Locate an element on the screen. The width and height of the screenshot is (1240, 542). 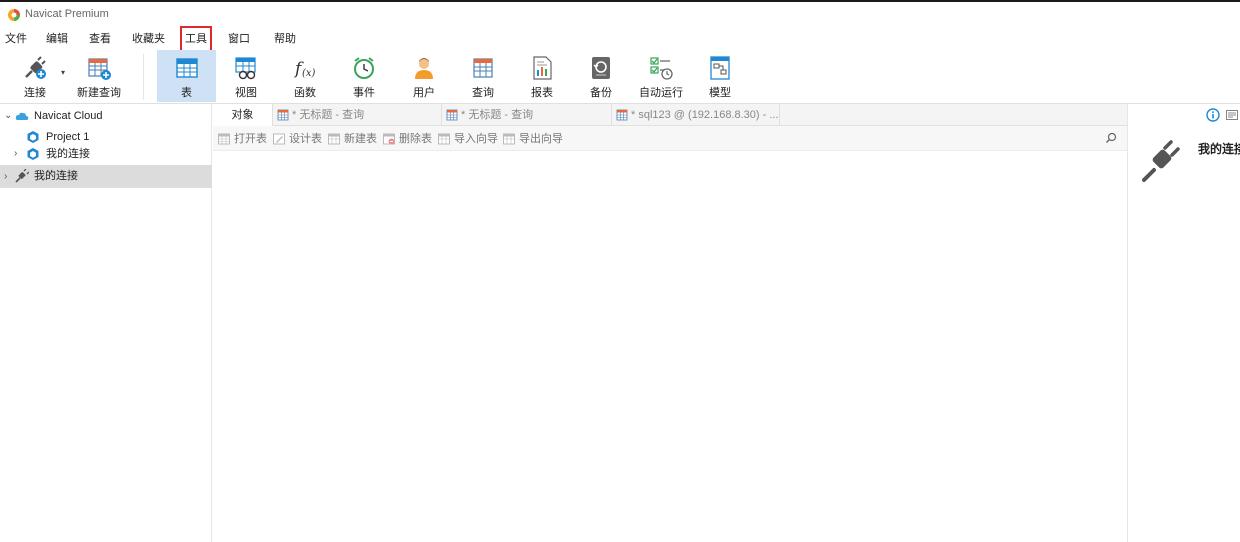
object-toolbar: 打开表 设计表 新建表 删除表 导入向导 导出向导 is located at coordinates (670, 138).